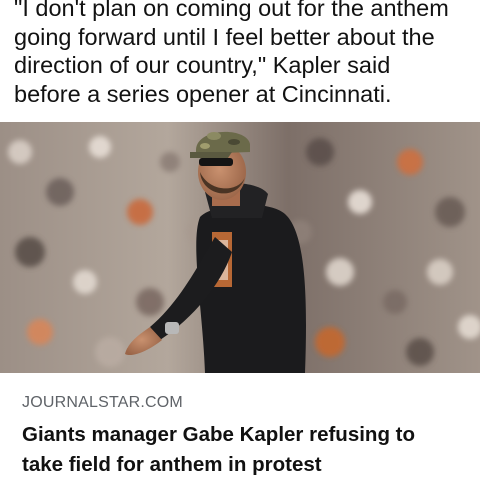  I want to click on headline-line: Giants manager Gabe Kapler refusing to, so click(219, 434).